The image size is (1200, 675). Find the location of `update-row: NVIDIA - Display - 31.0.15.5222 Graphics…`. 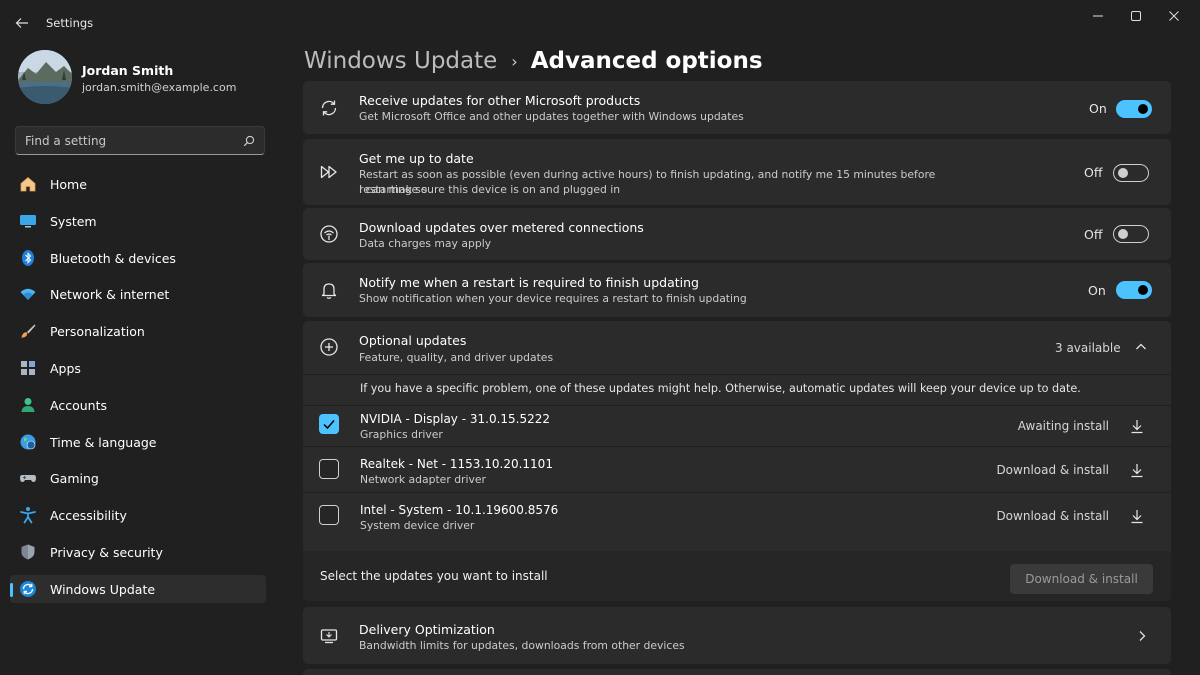

update-row: NVIDIA - Display - 31.0.15.5222 Graphics… is located at coordinates (737, 426).